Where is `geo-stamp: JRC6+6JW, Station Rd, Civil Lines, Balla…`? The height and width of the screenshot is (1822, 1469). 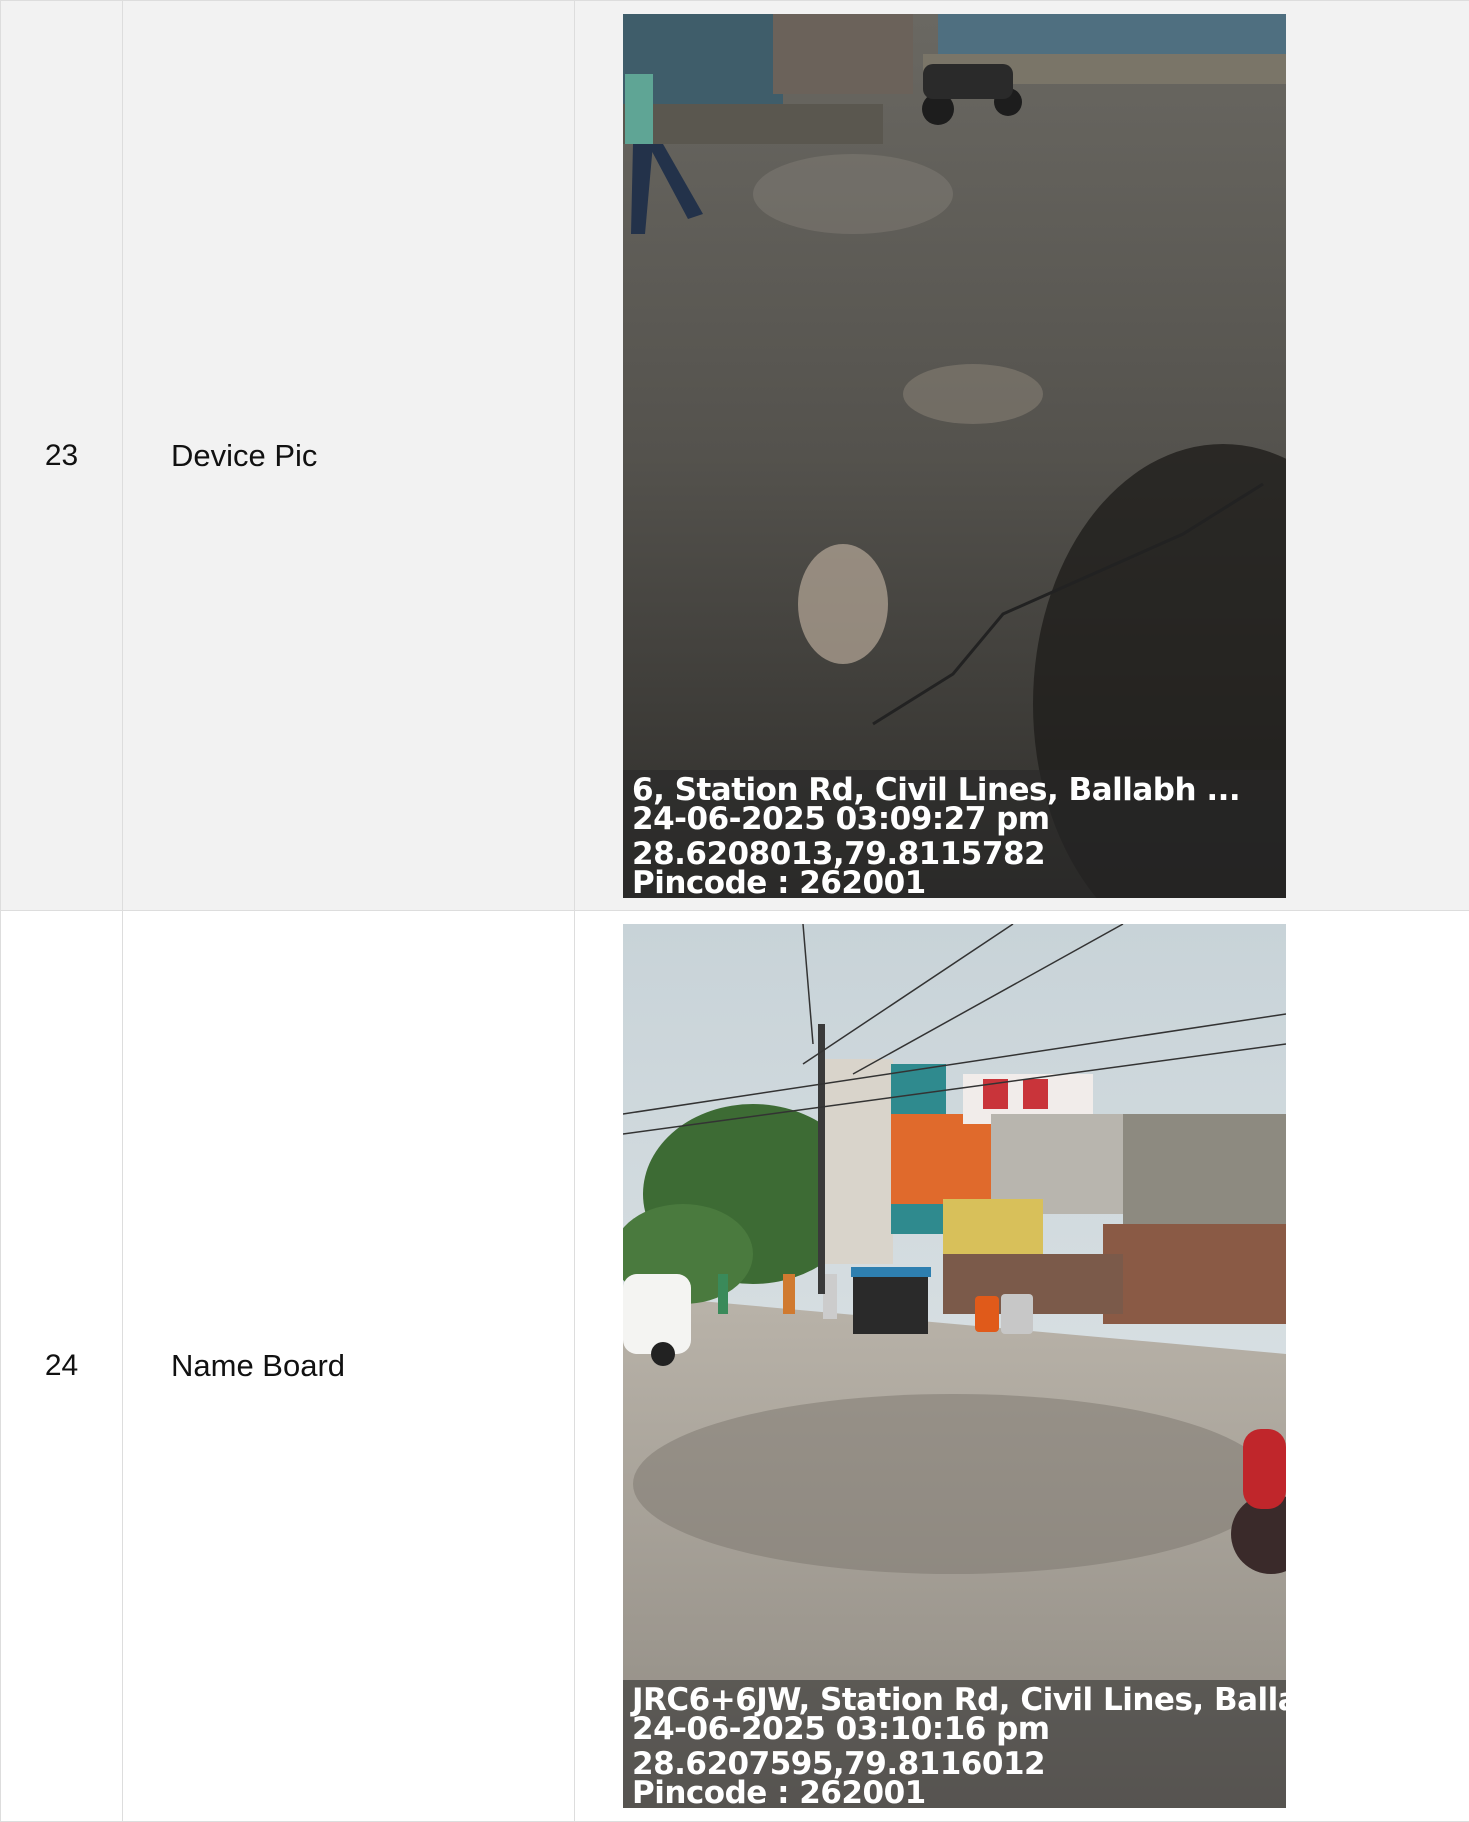 geo-stamp: JRC6+6JW, Station Rd, Civil Lines, Balla… is located at coordinates (954, 1744).